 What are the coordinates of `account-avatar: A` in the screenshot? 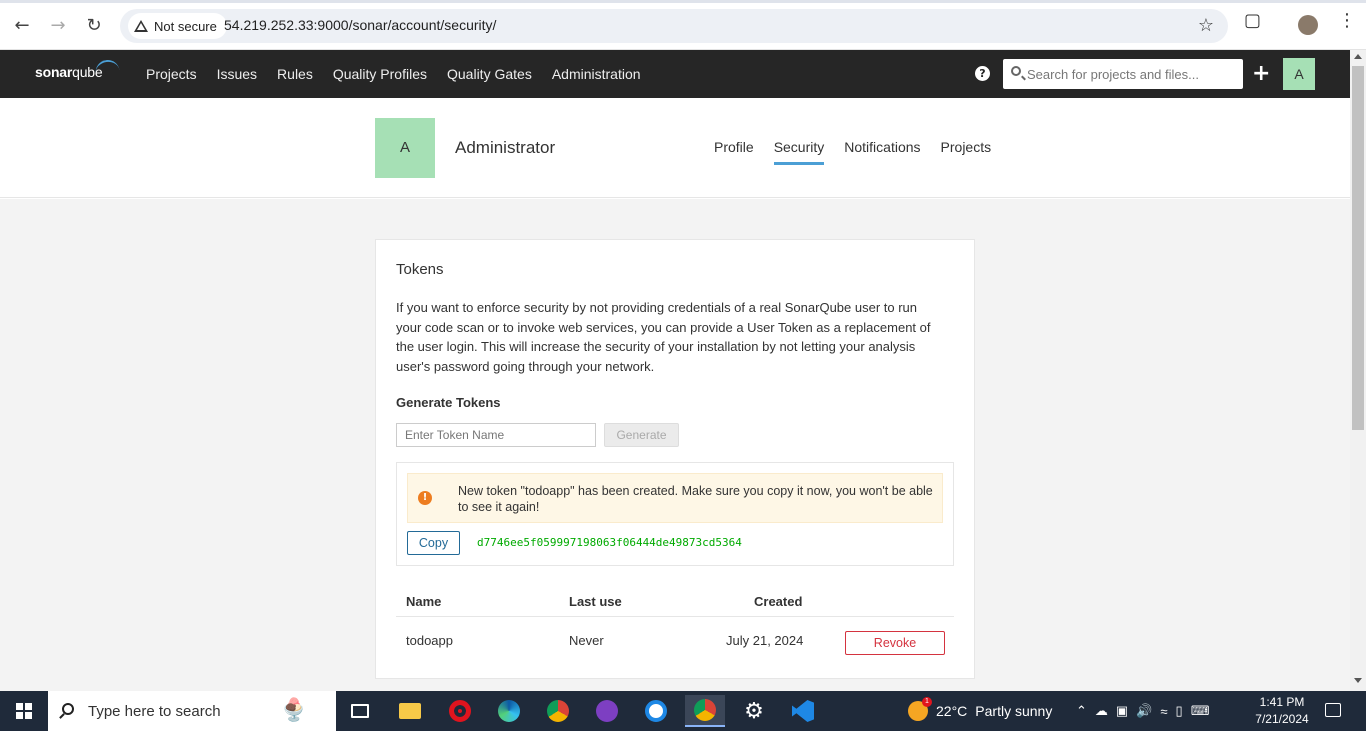 It's located at (405, 148).